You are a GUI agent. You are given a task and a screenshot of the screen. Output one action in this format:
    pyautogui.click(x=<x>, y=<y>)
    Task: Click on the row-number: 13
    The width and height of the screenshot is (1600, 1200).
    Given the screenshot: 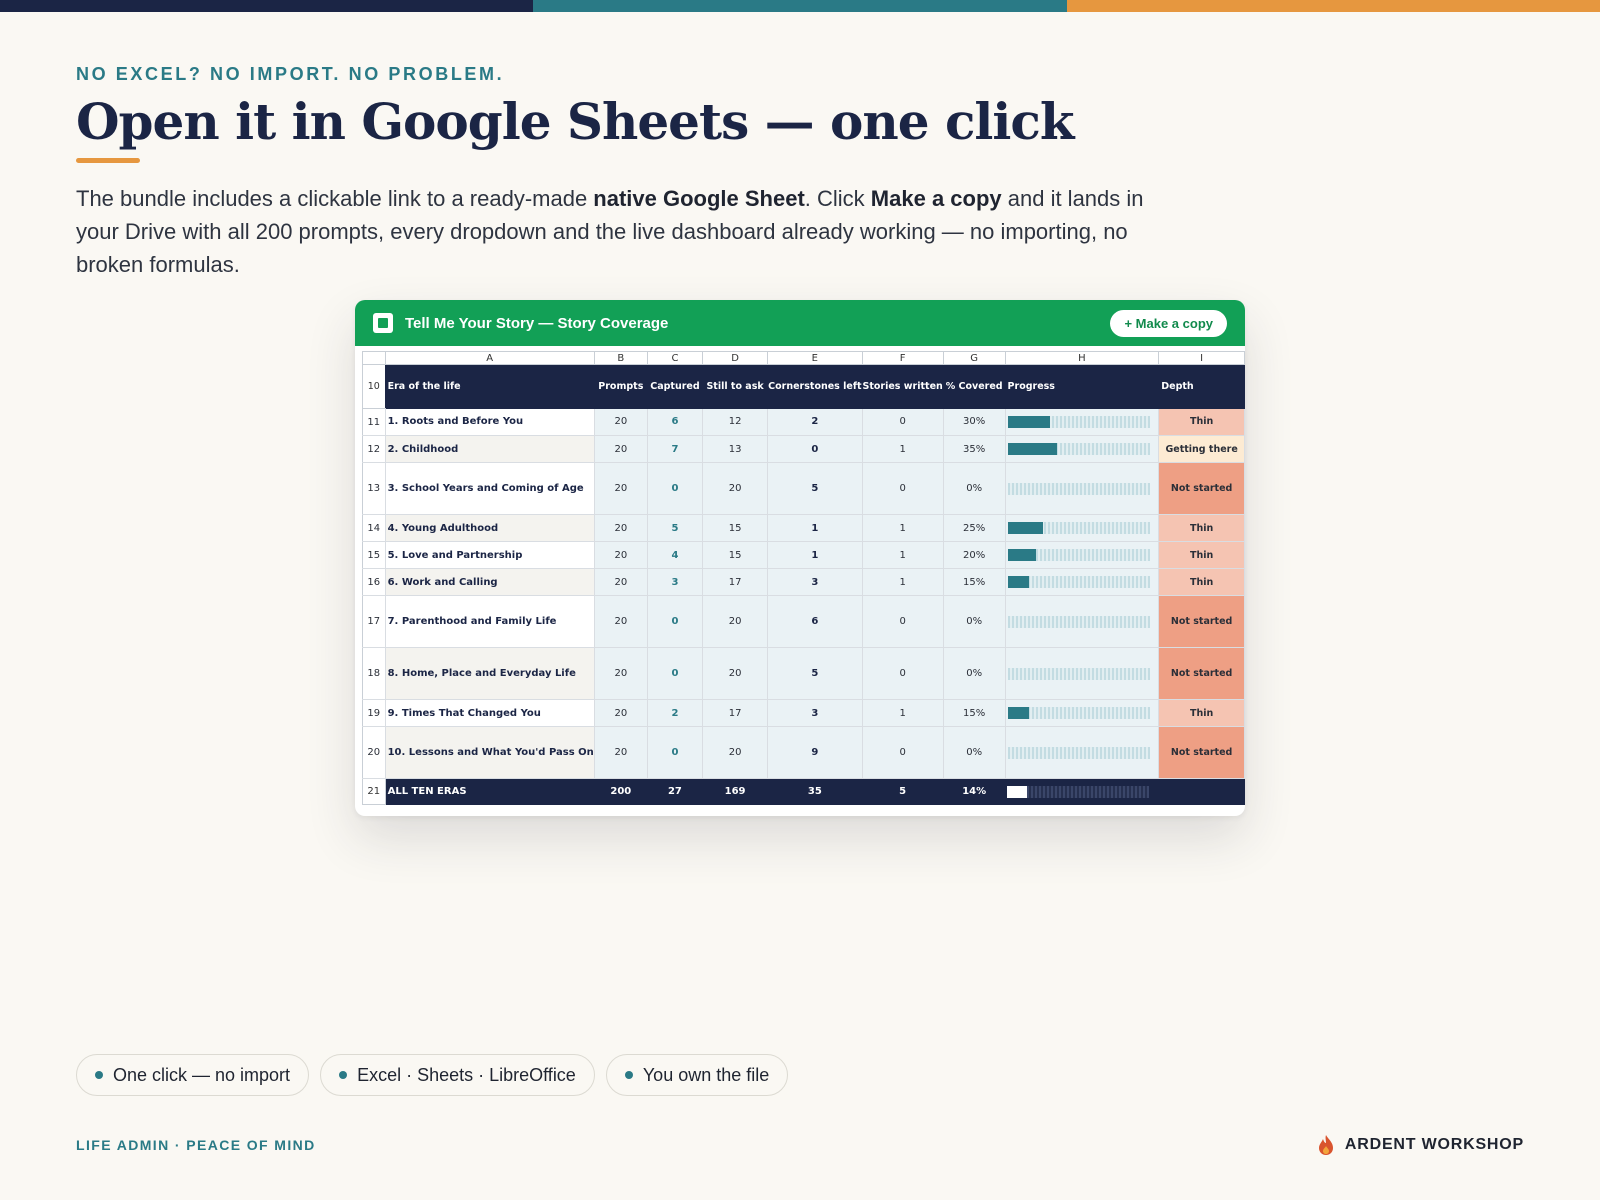 What is the action you would take?
    pyautogui.click(x=374, y=488)
    